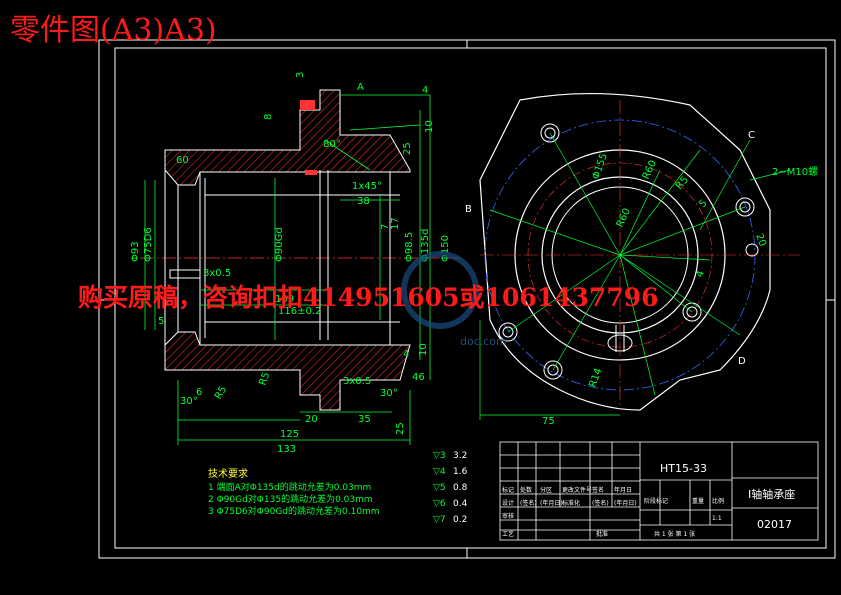 Image resolution: width=841 pixels, height=595 pixels. I want to click on tb-label-review: 审核, so click(508, 516).